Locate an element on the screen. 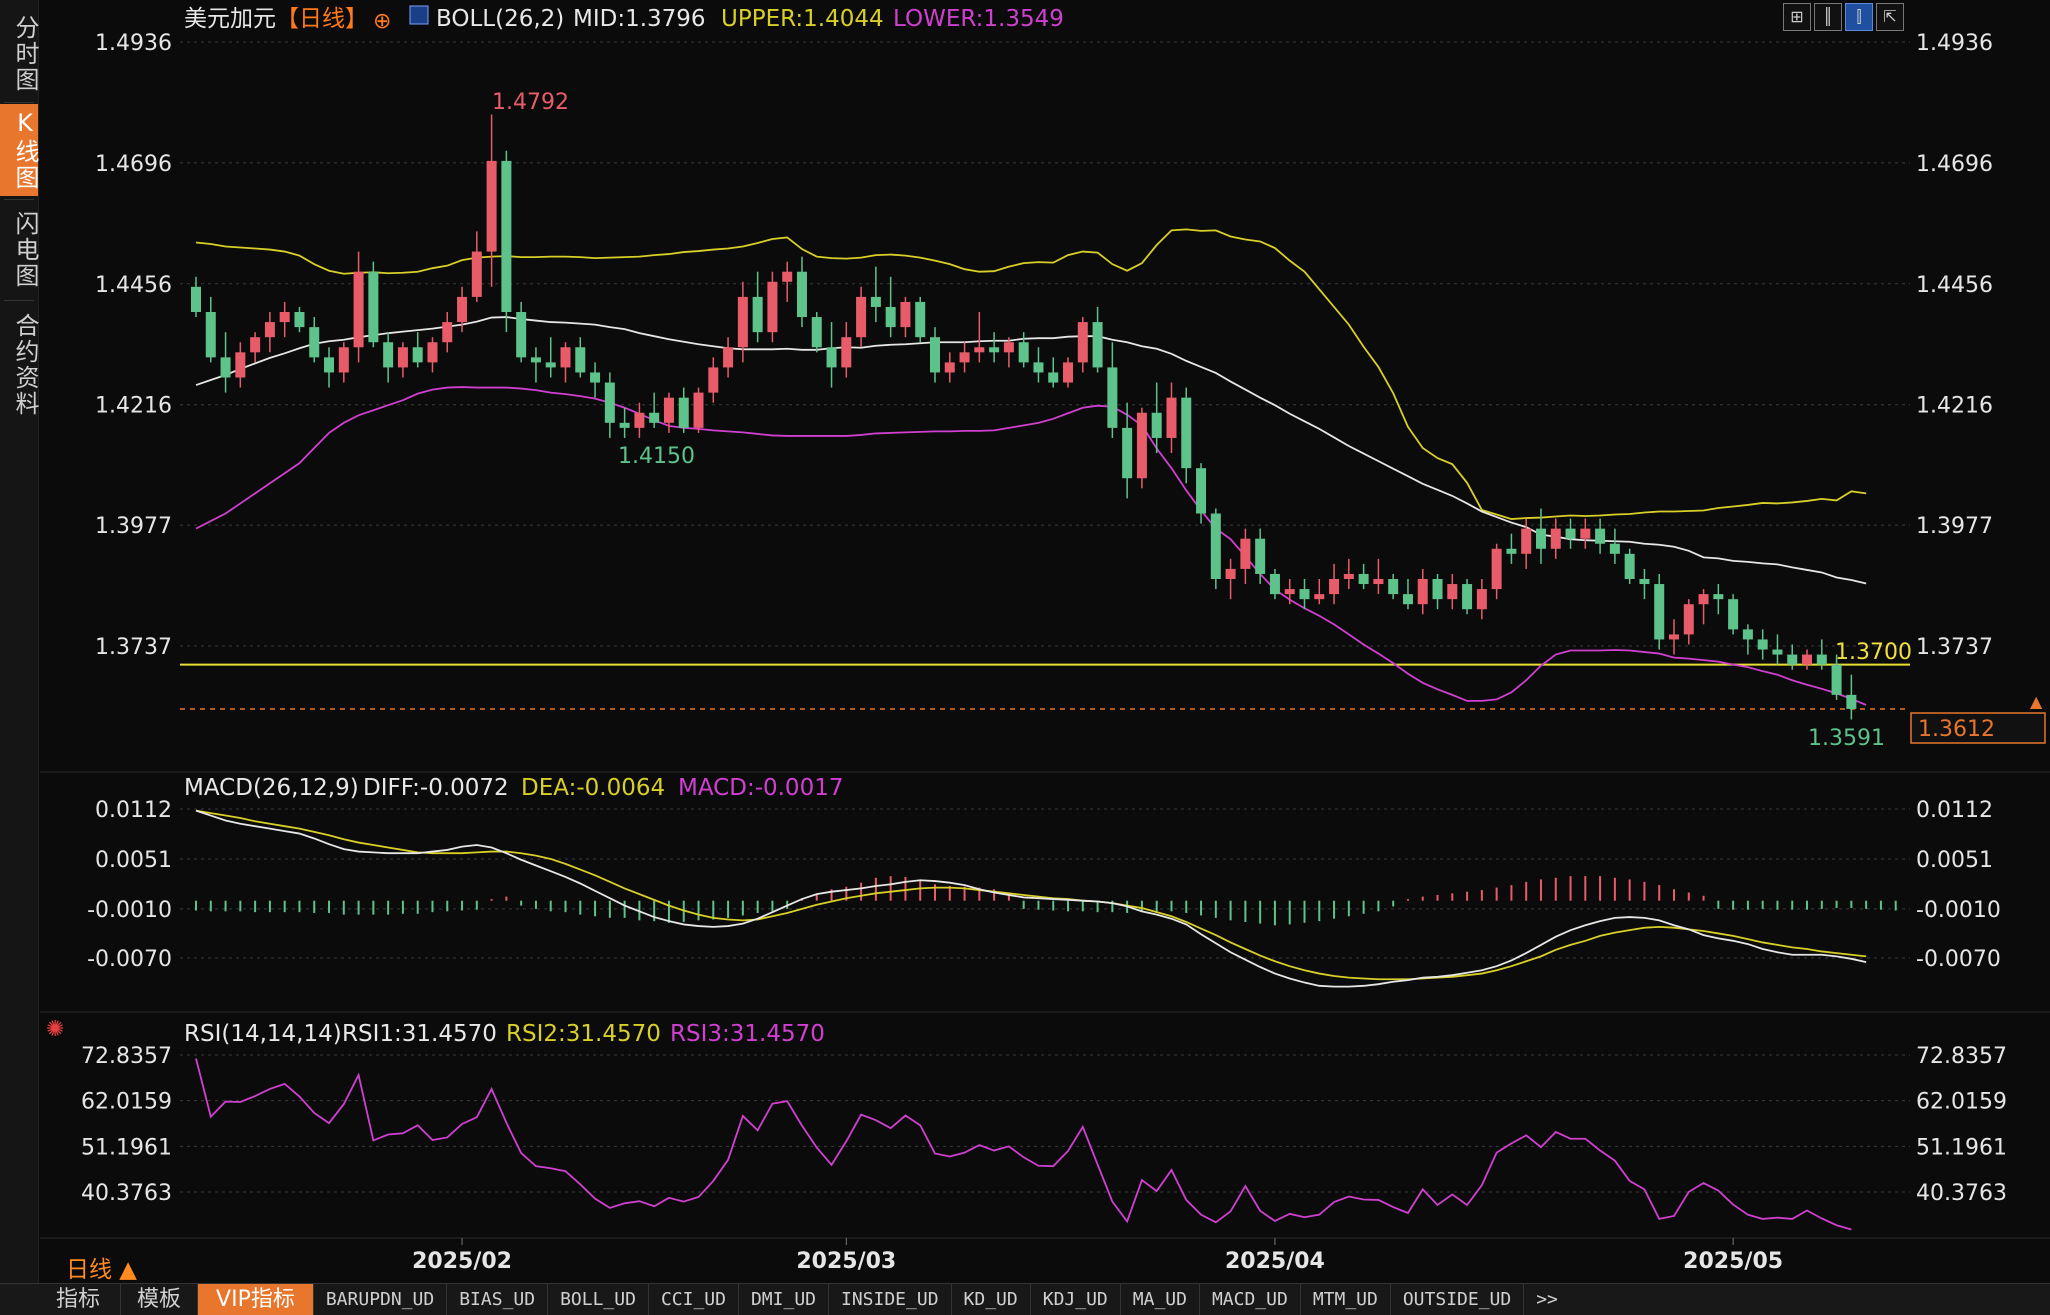 The image size is (2050, 1315). rsi-tick-right-1: 62.0159 is located at coordinates (1961, 1102).